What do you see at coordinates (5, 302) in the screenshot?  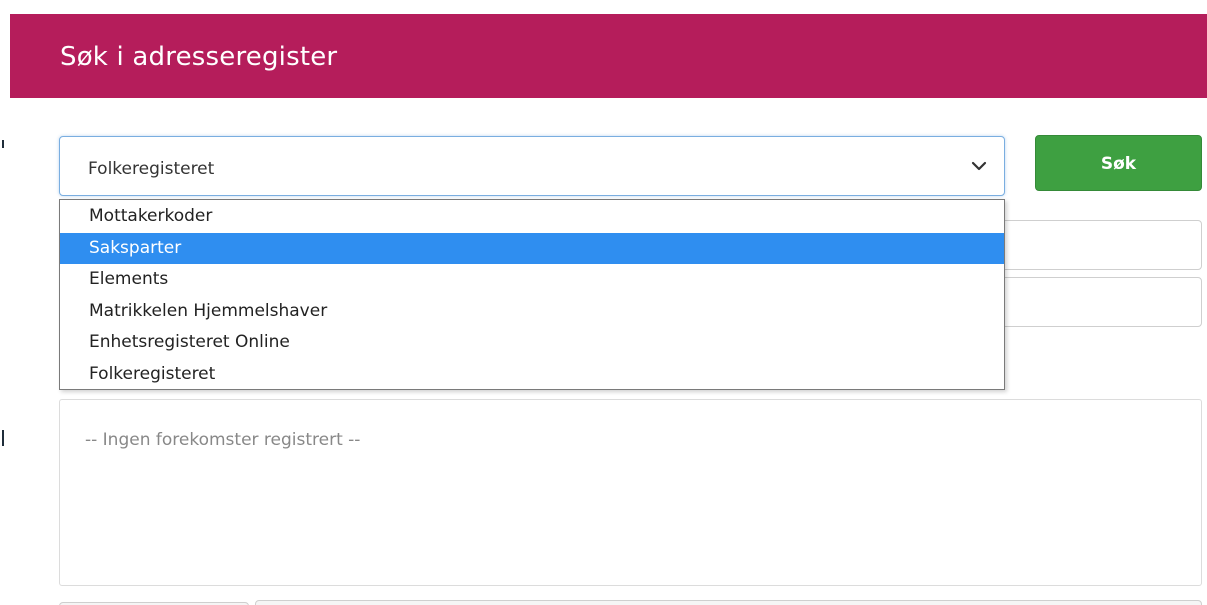 I see `background-edge` at bounding box center [5, 302].